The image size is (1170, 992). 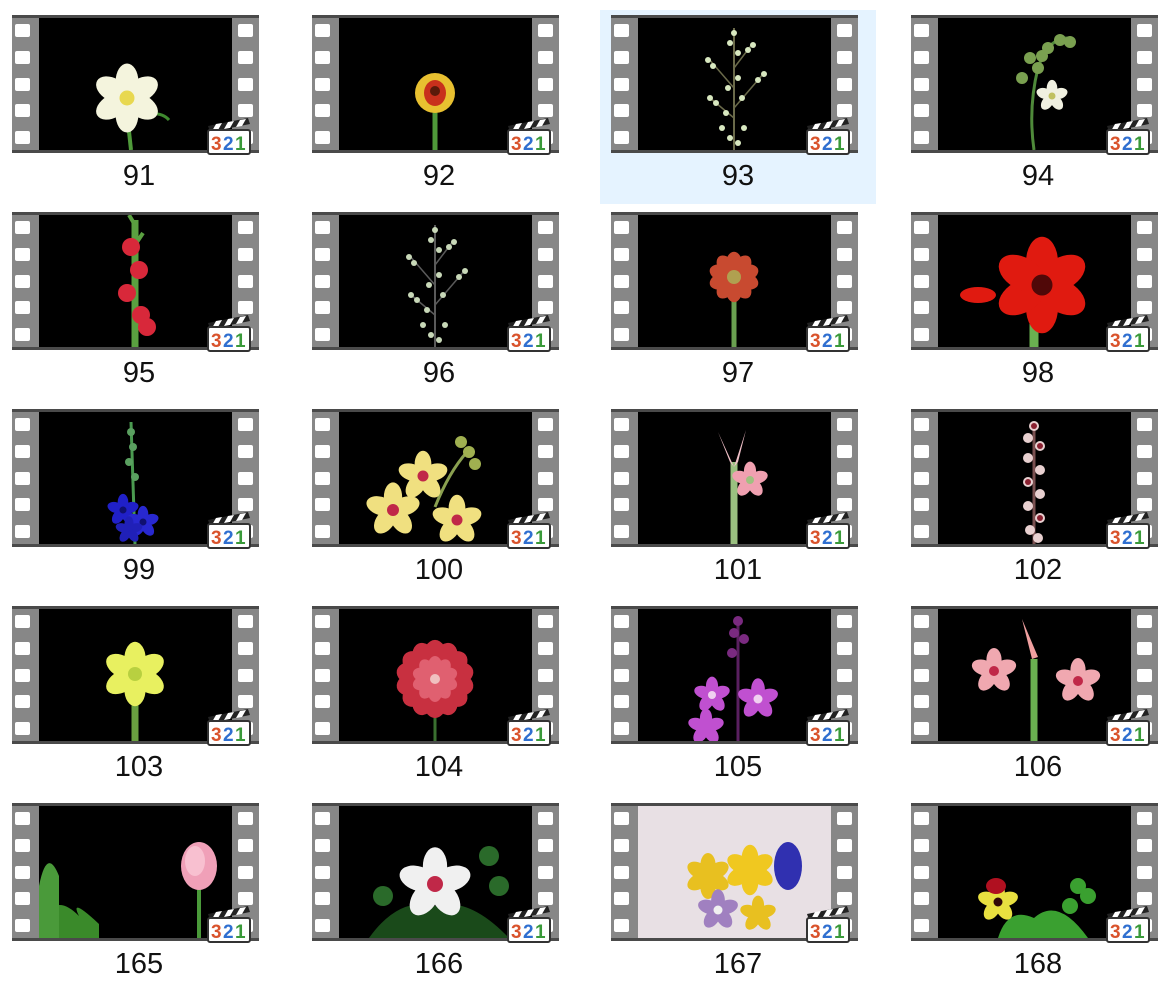 I want to click on video-thumbnail: 3 2 1 97, so click(x=738, y=304).